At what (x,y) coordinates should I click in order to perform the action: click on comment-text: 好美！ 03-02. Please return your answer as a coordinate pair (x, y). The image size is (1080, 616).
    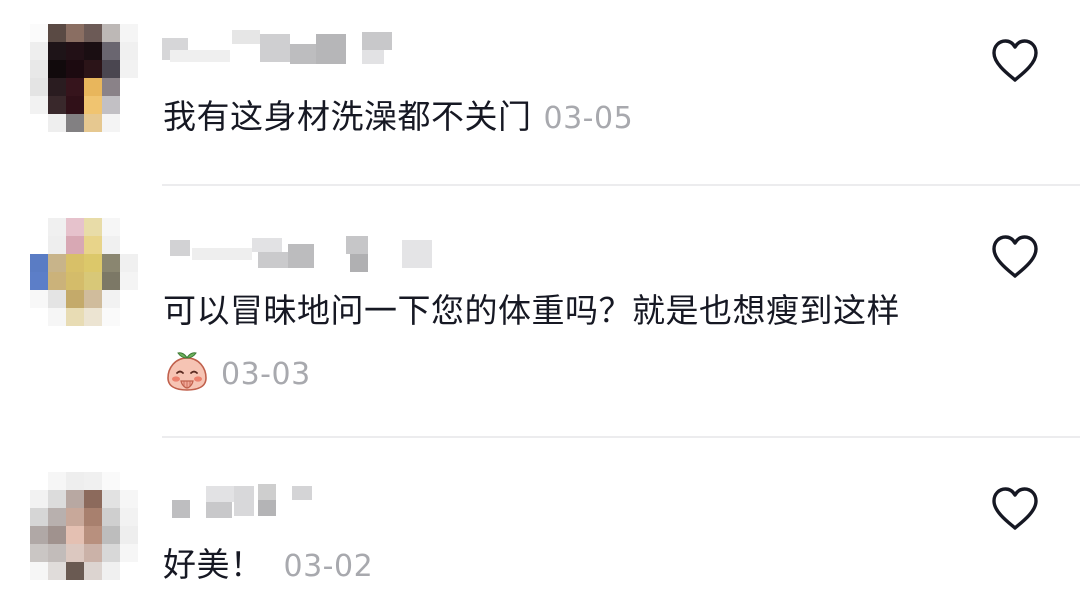
    Looking at the image, I should click on (553, 566).